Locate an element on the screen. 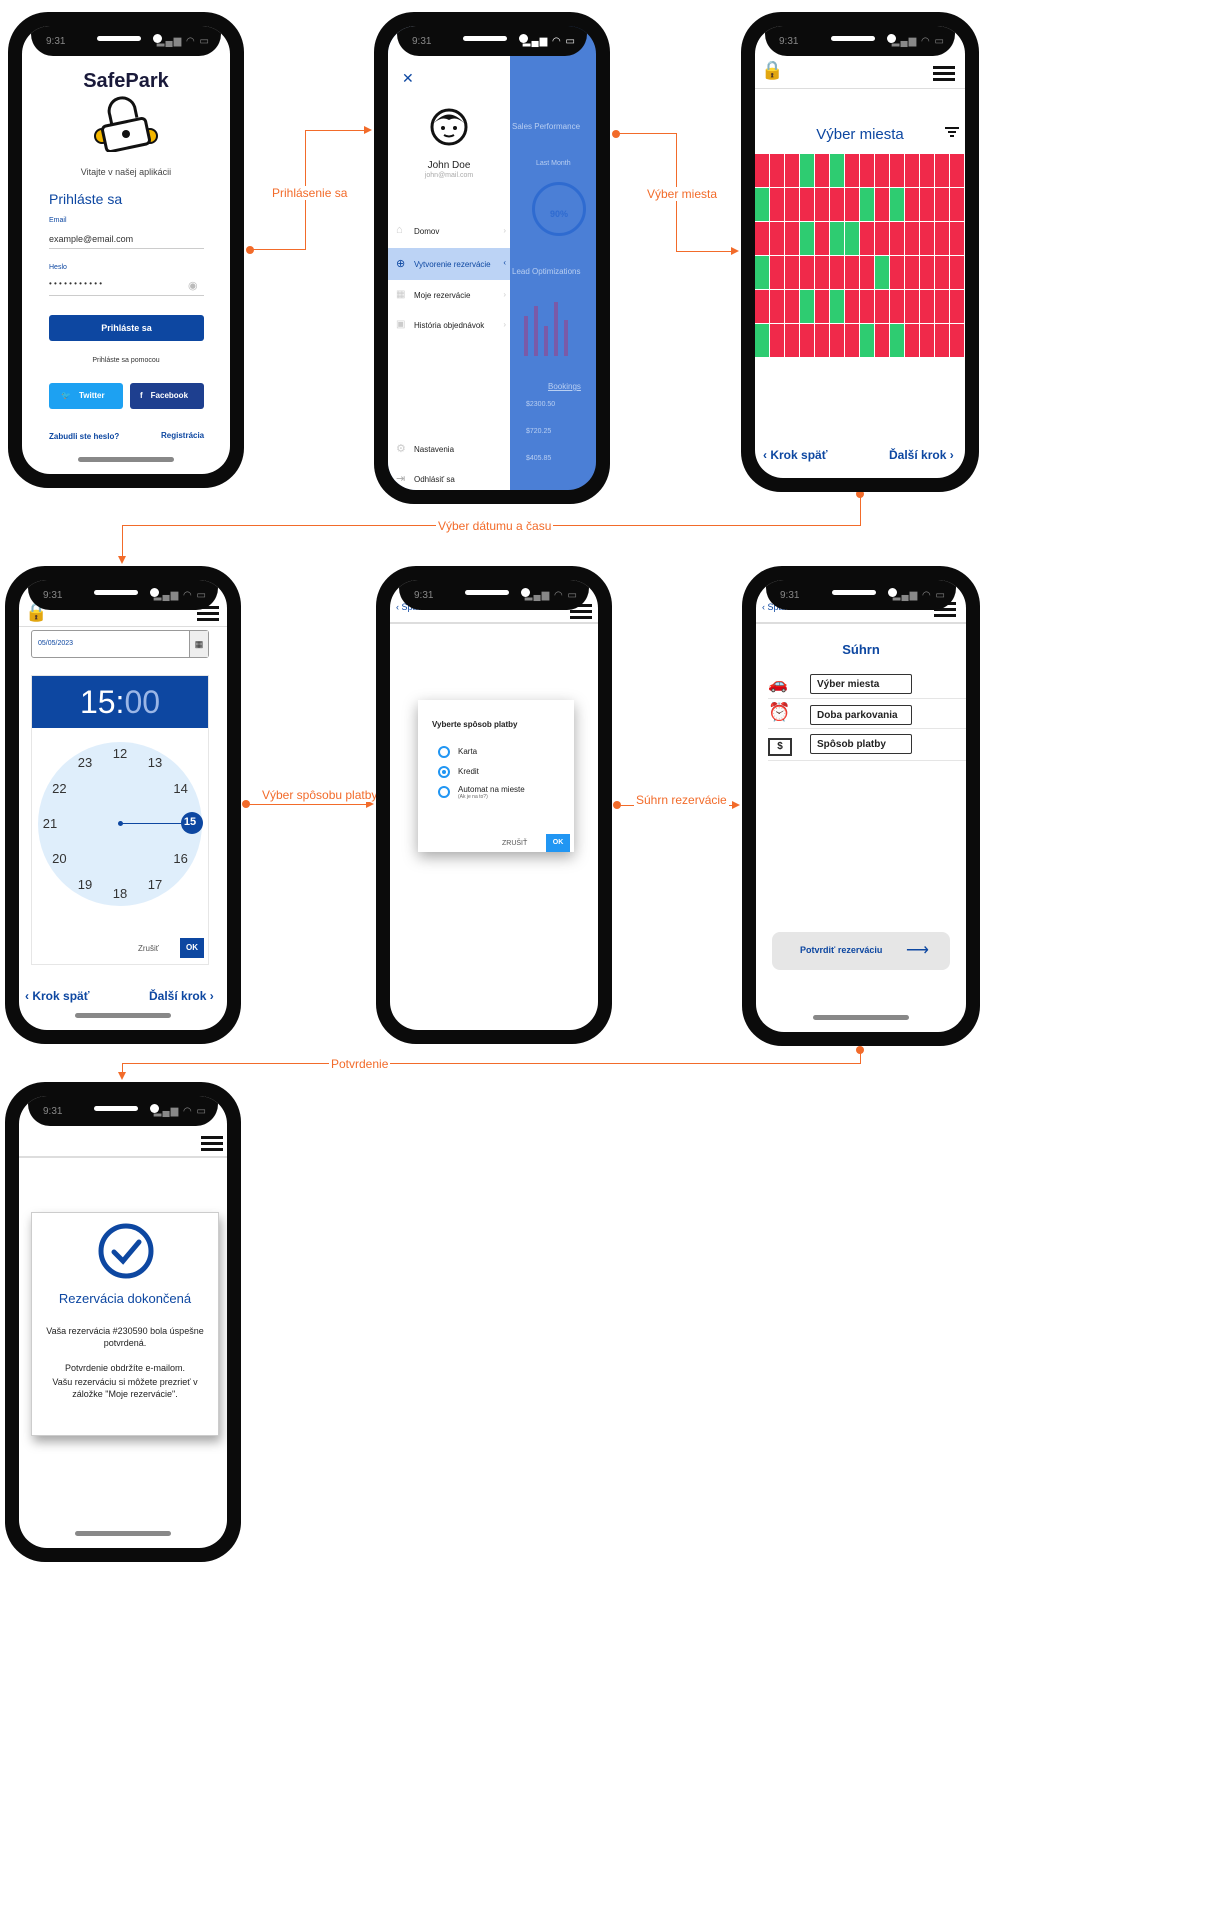 The image size is (1218, 1910). cancel-button: Zrušiť is located at coordinates (148, 948).